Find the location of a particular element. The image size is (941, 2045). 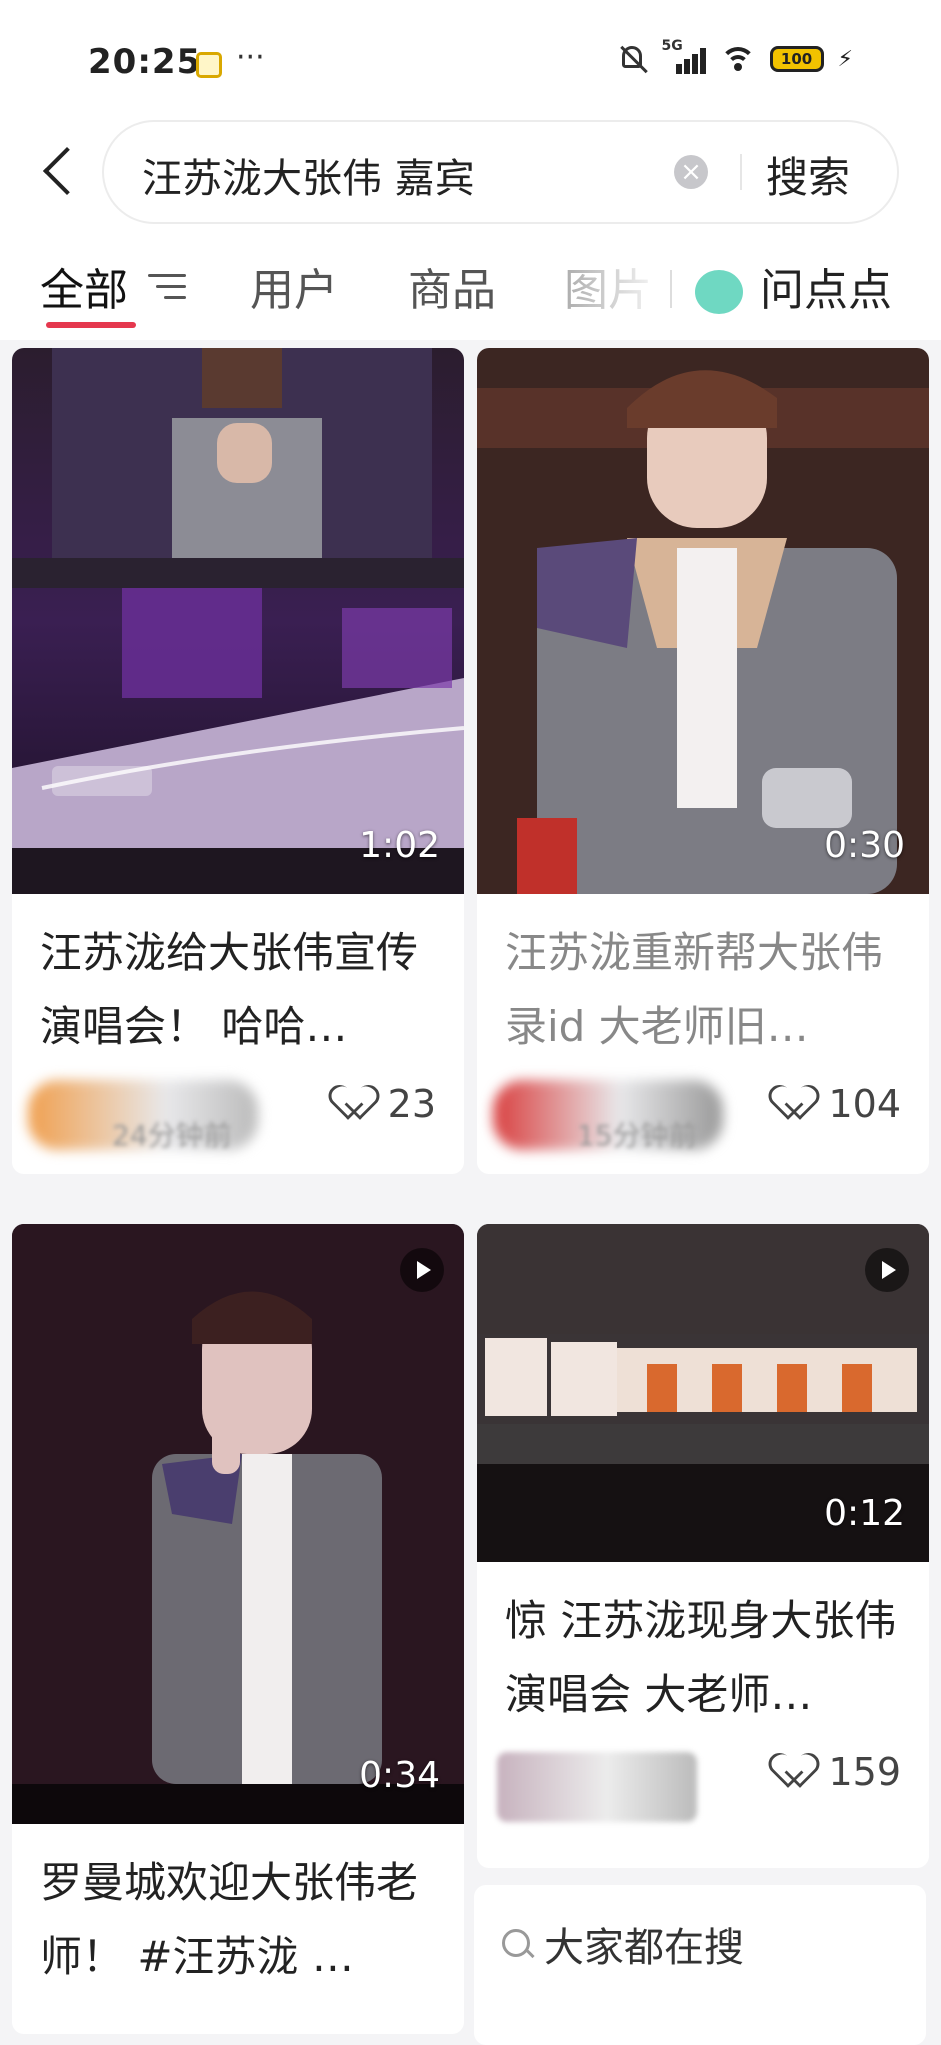

more-notifications-icon: ··· is located at coordinates (250, 57).